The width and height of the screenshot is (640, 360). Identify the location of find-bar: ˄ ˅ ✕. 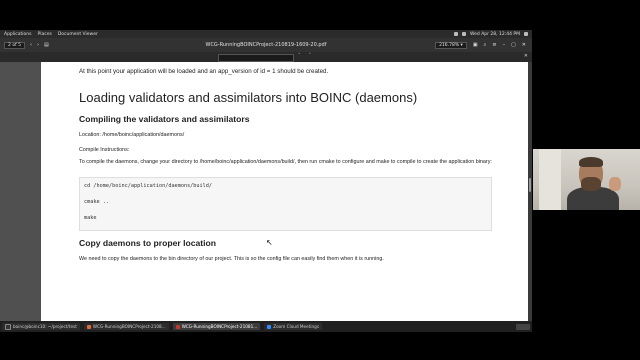
(266, 57).